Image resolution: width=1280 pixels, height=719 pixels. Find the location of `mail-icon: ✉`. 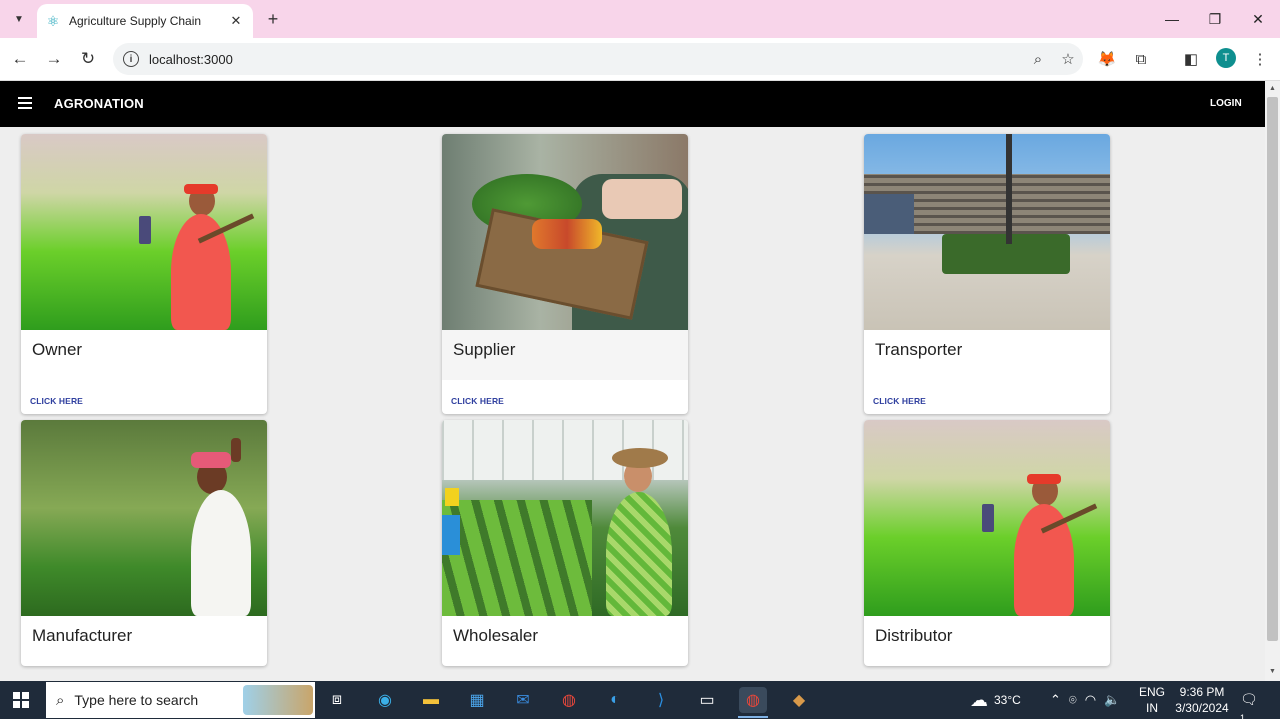

mail-icon: ✉ is located at coordinates (523, 700).